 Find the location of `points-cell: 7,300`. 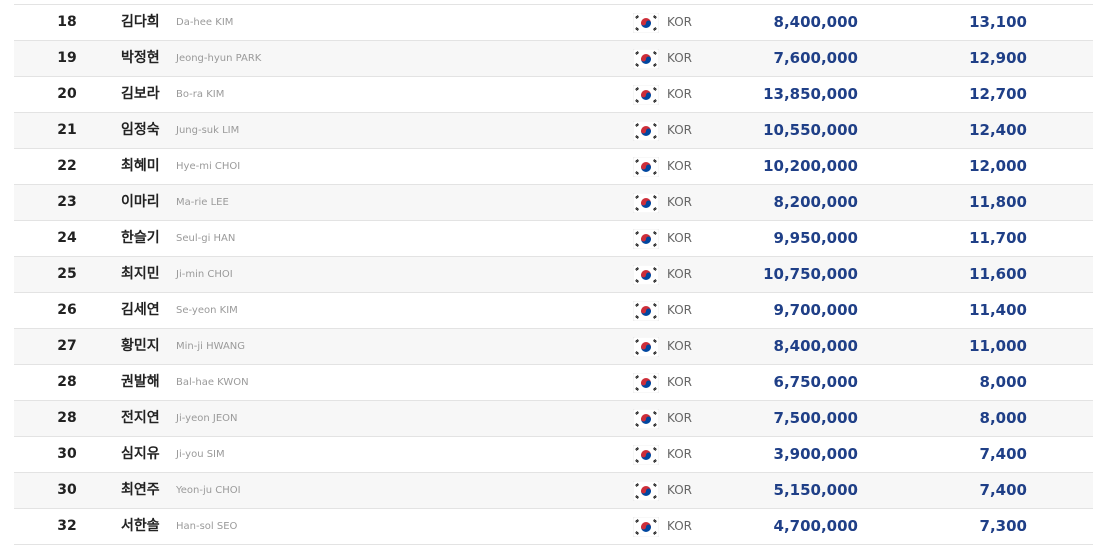

points-cell: 7,300 is located at coordinates (1003, 526).